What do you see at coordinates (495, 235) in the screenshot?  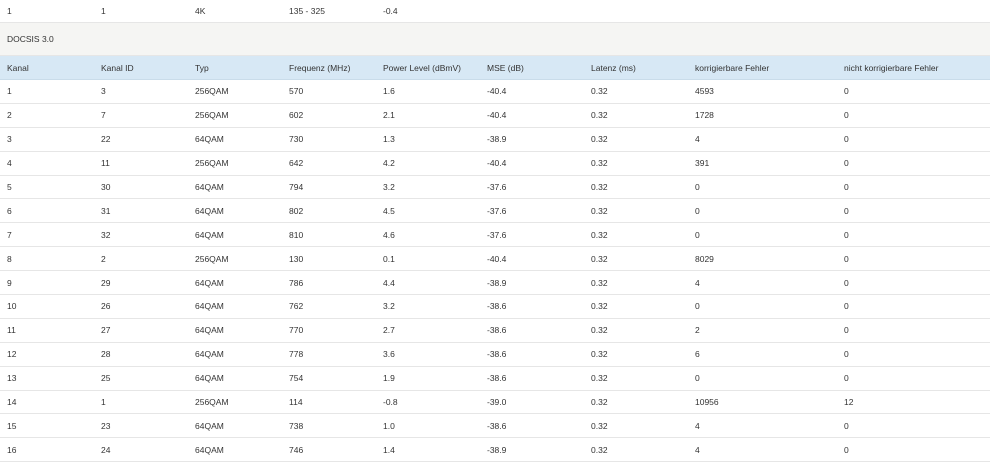 I see `table-row: 7 32 64QAM 810 4.6 -37.6 0.32 0 0` at bounding box center [495, 235].